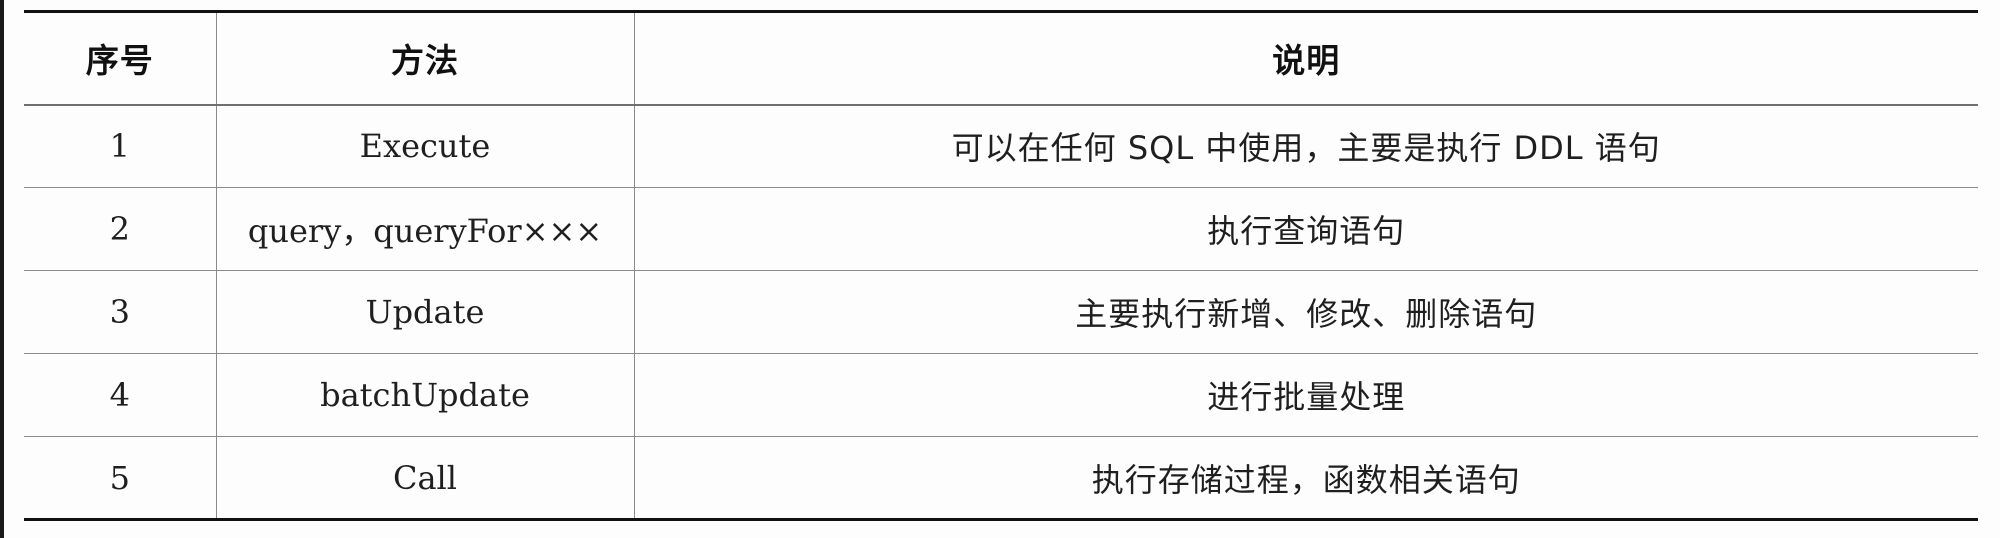  What do you see at coordinates (120, 395) in the screenshot?
I see `row-index: 4` at bounding box center [120, 395].